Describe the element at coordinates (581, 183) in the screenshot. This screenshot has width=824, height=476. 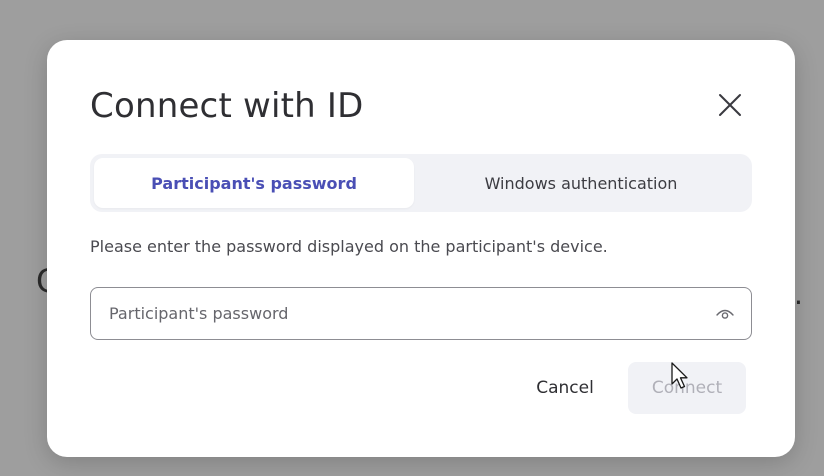
I see `tab-windows-authentication: Windows authentication` at that location.